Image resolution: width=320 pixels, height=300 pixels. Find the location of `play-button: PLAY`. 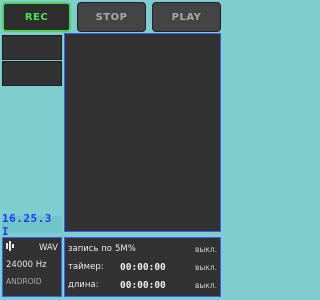

play-button: PLAY is located at coordinates (186, 17).